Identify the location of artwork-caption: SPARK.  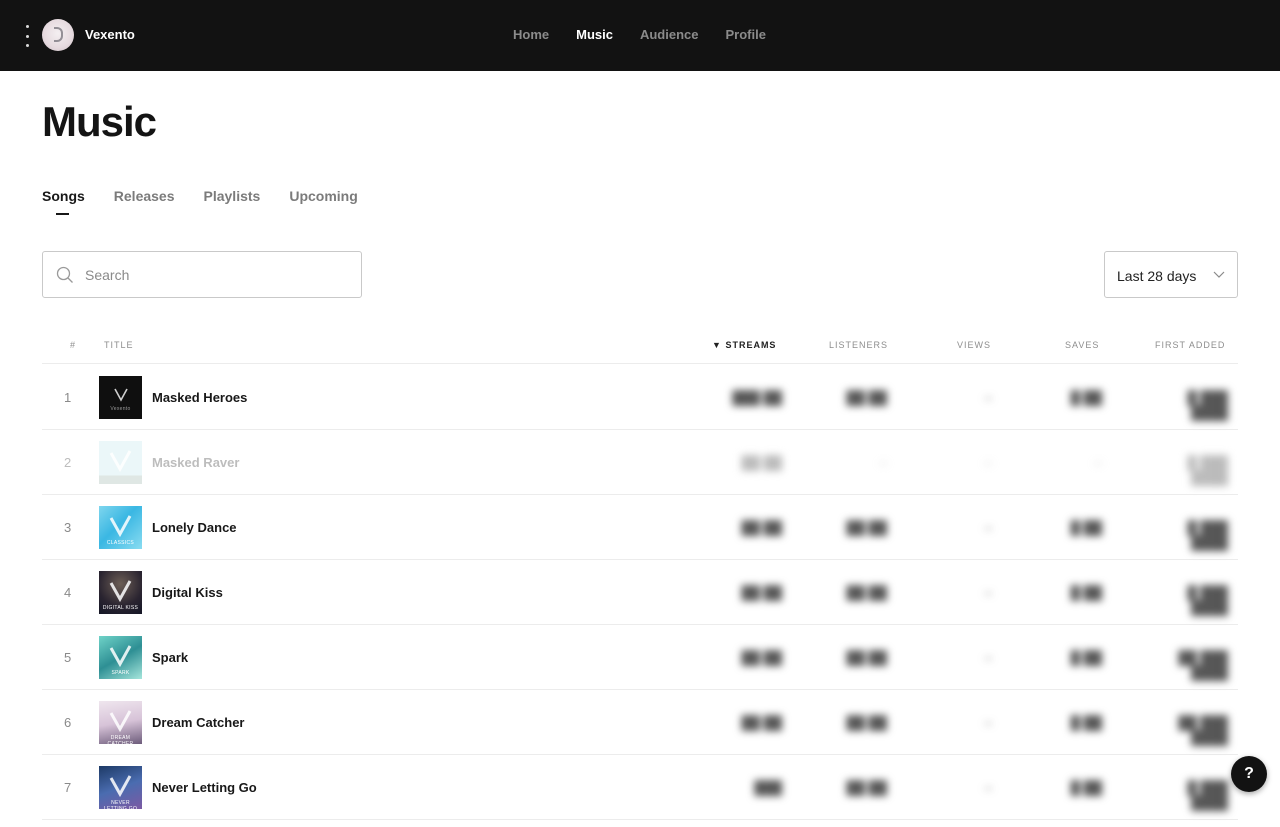
(120, 673).